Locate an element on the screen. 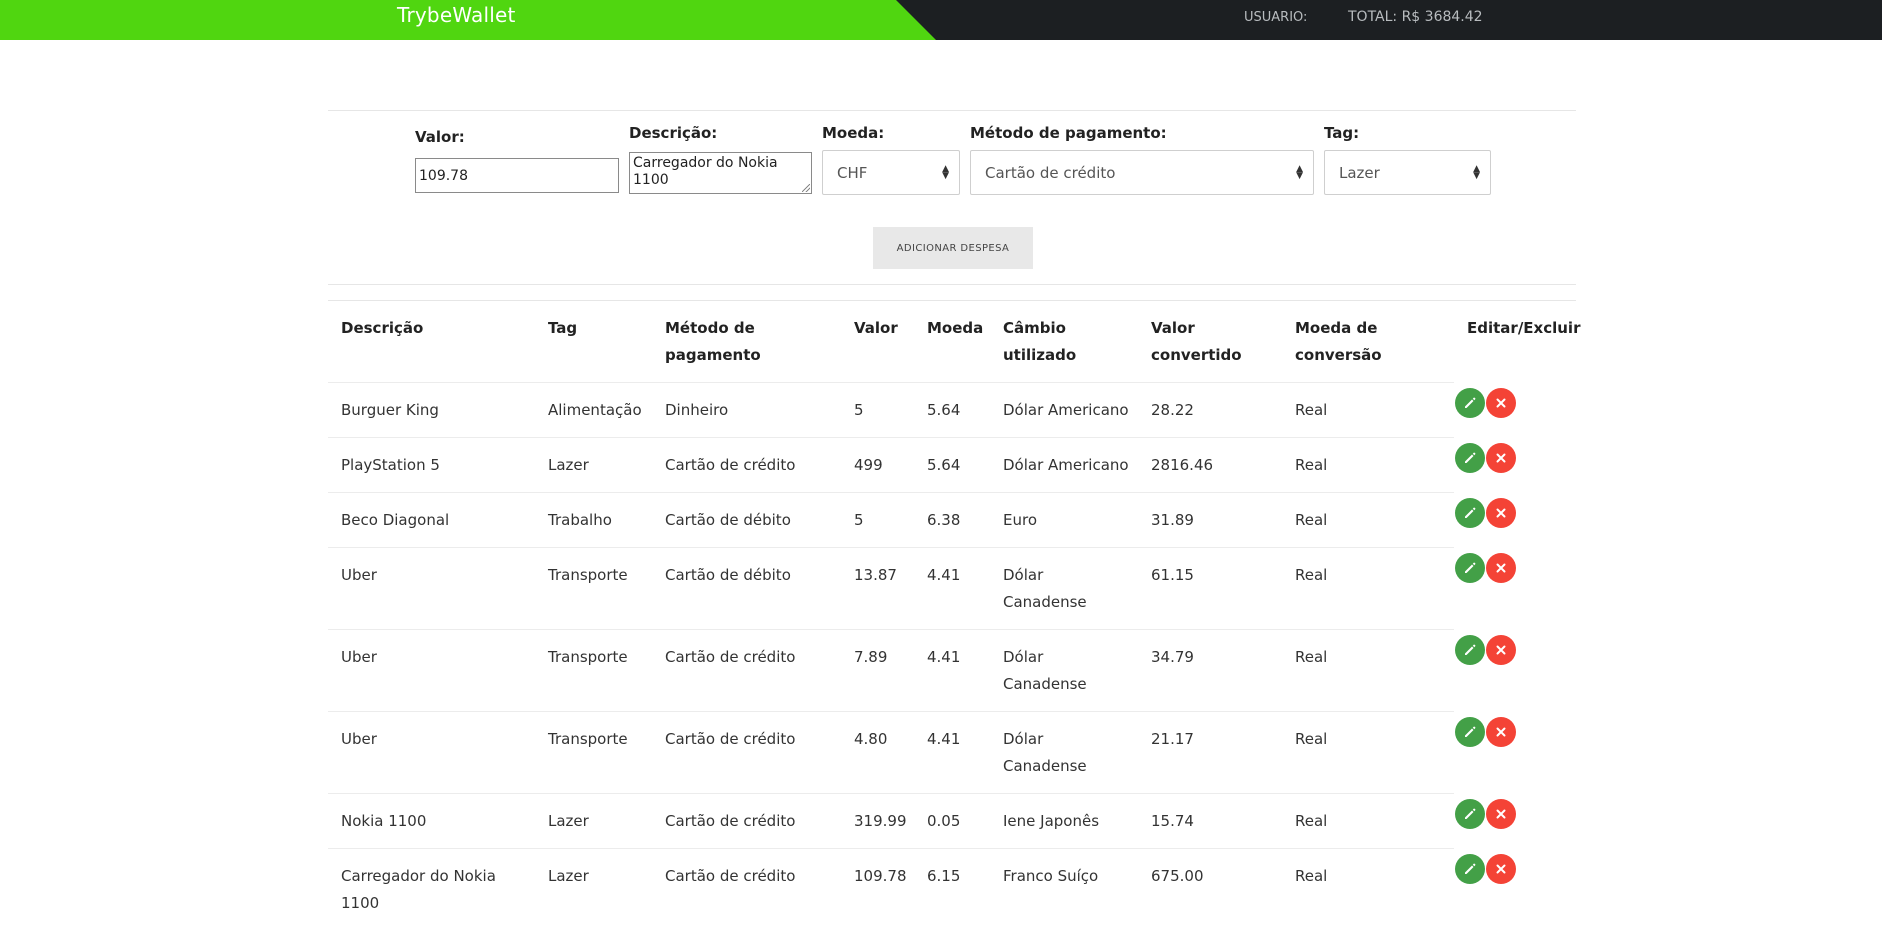 The image size is (1882, 938). cell-valor: 109.78 is located at coordinates (880, 876).